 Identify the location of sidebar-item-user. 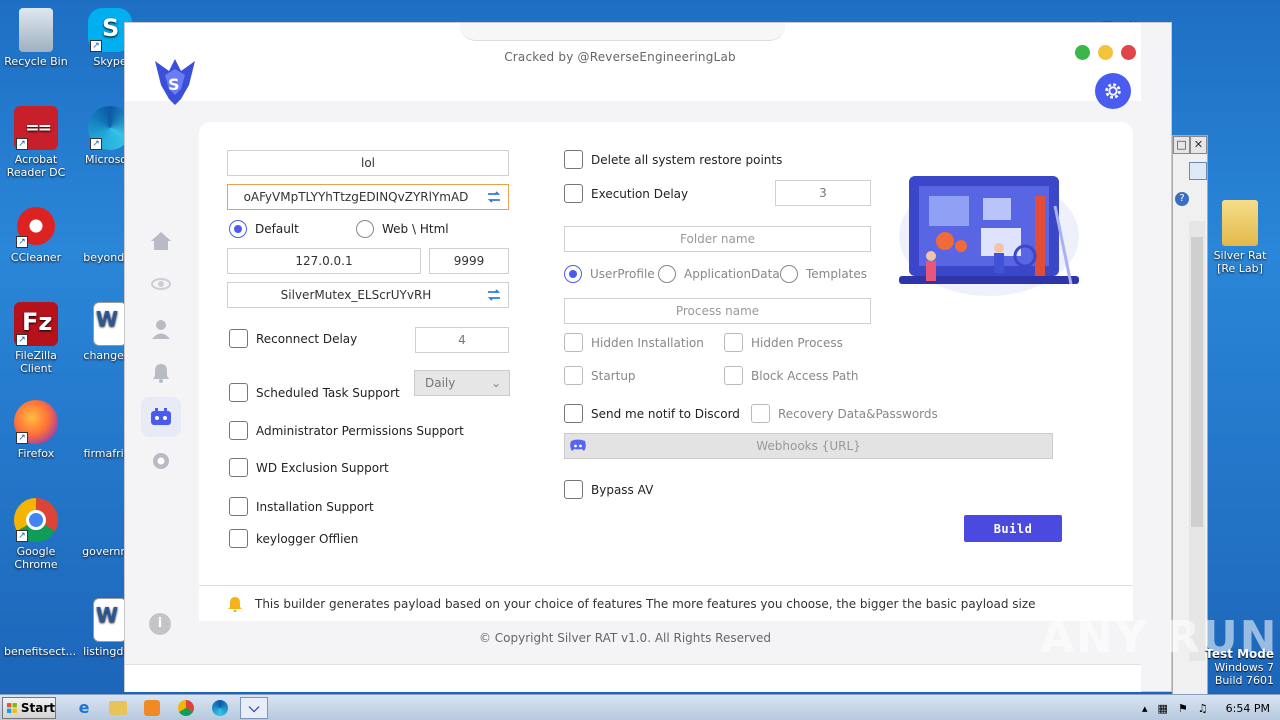
(161, 329).